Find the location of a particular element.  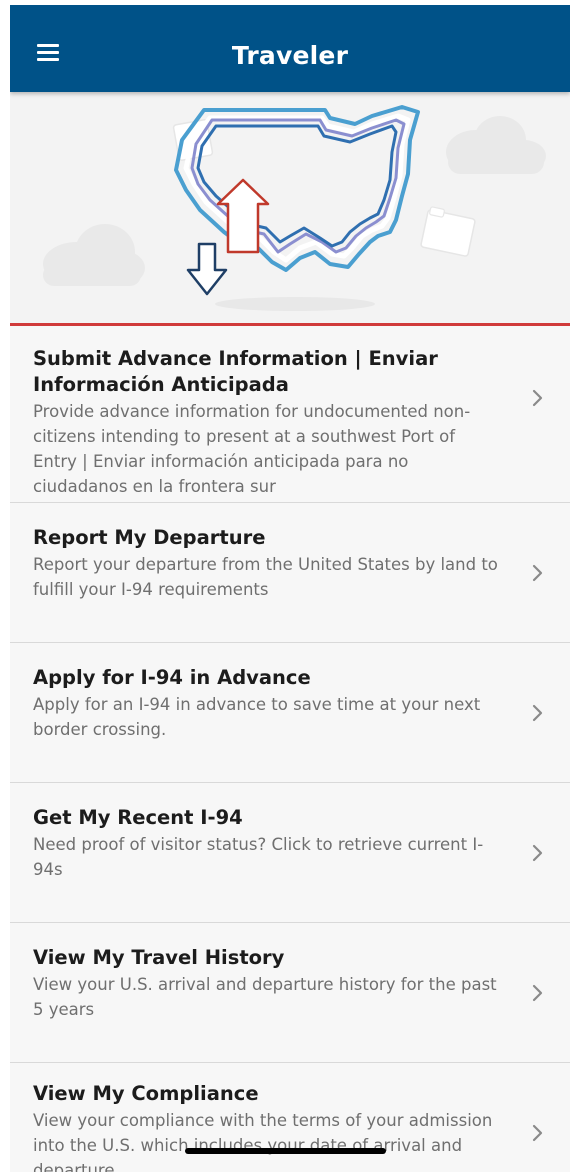

list-item-title: View My Travel History is located at coordinates (159, 957).